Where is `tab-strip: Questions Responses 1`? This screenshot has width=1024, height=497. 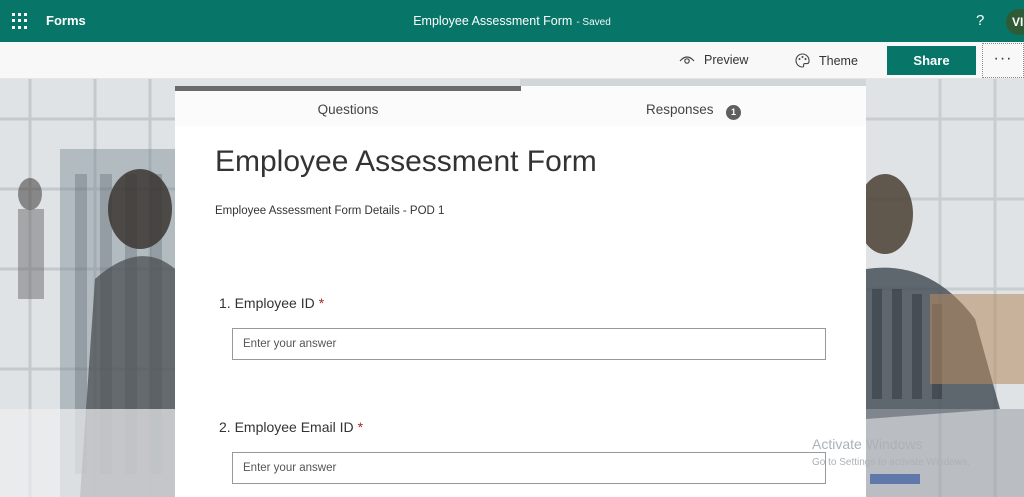
tab-strip: Questions Responses 1 is located at coordinates (520, 106).